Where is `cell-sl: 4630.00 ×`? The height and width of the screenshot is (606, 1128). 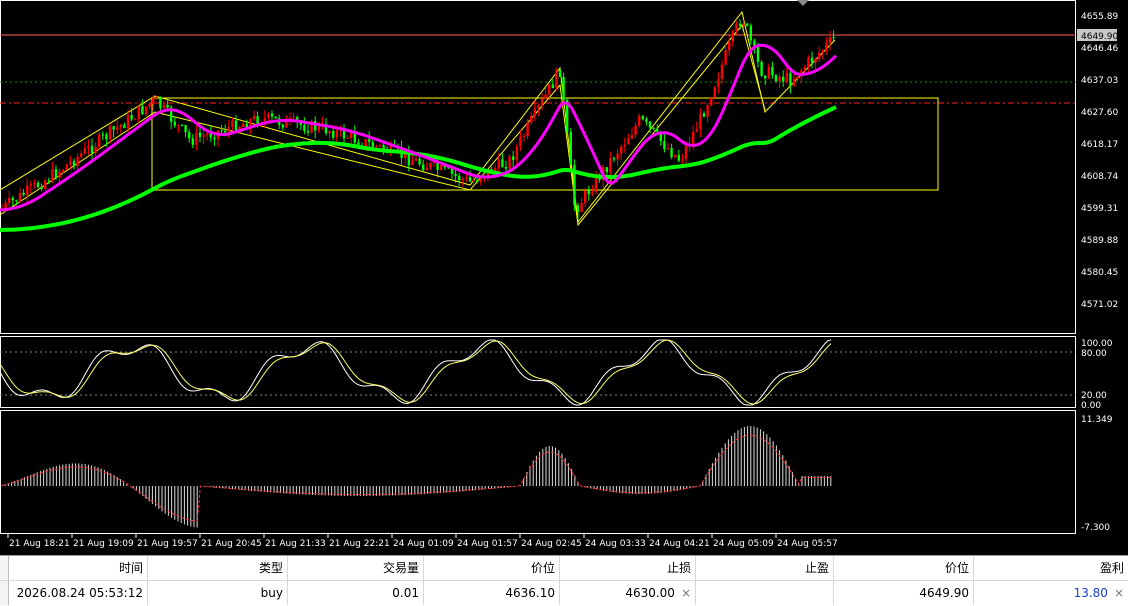 cell-sl: 4630.00 × is located at coordinates (628, 593).